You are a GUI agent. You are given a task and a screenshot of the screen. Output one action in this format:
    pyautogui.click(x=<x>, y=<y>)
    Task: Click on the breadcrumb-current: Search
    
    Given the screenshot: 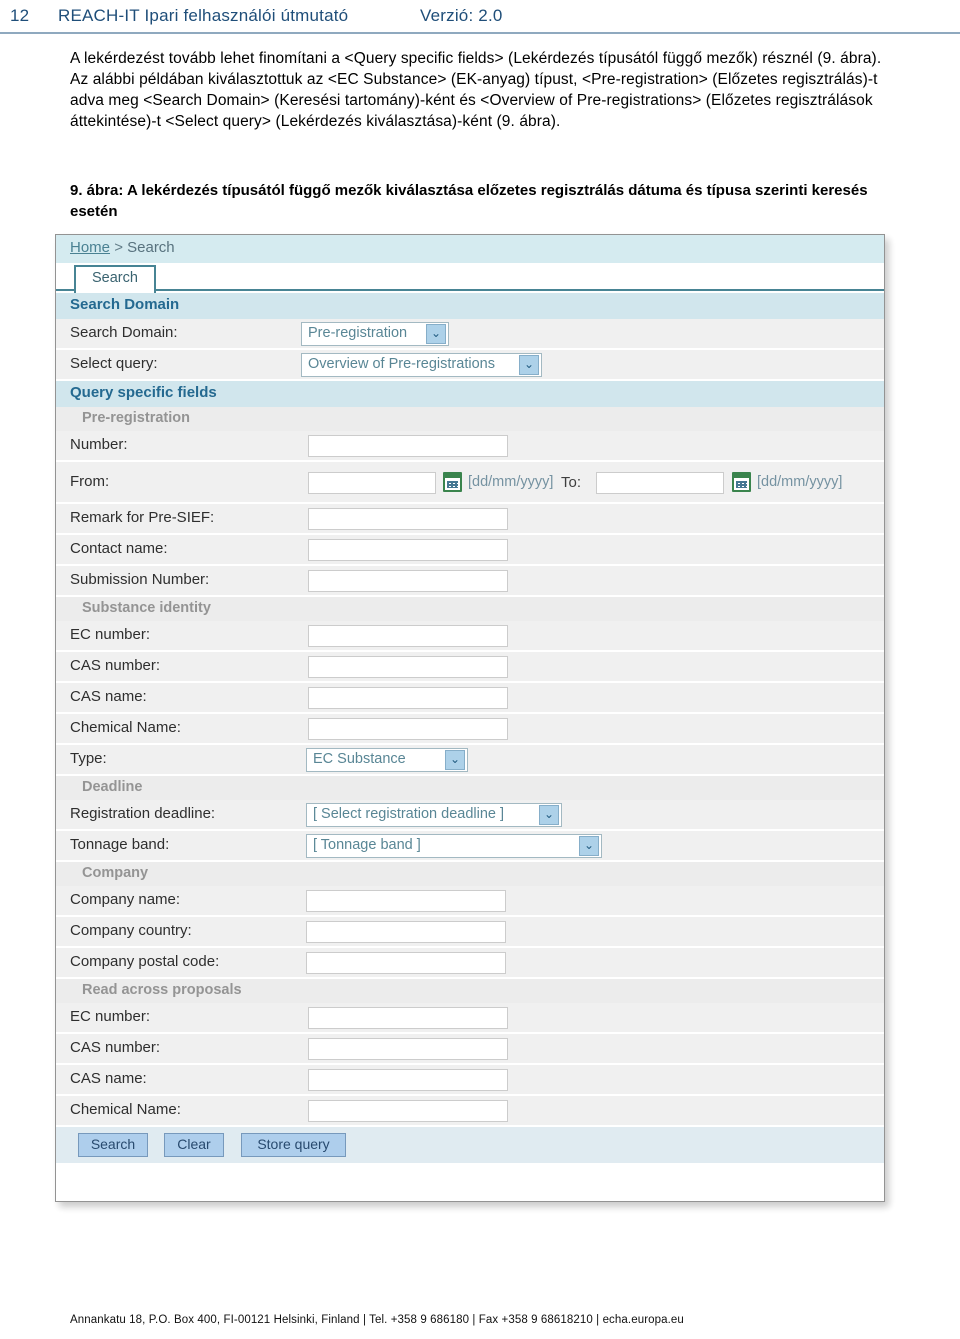 What is the action you would take?
    pyautogui.click(x=151, y=247)
    